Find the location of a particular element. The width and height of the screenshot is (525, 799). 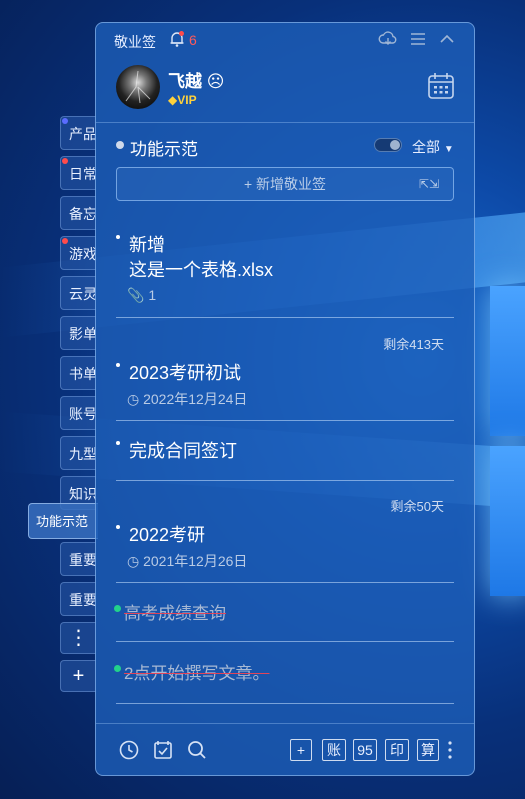

app-title: 敬业签 is located at coordinates (135, 42).